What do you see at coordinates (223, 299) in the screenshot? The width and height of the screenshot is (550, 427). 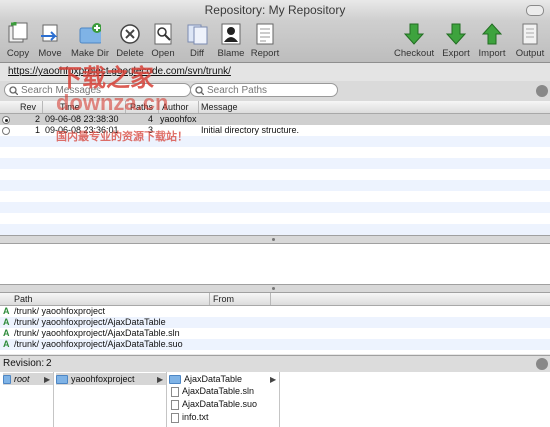 I see `col-from: From` at bounding box center [223, 299].